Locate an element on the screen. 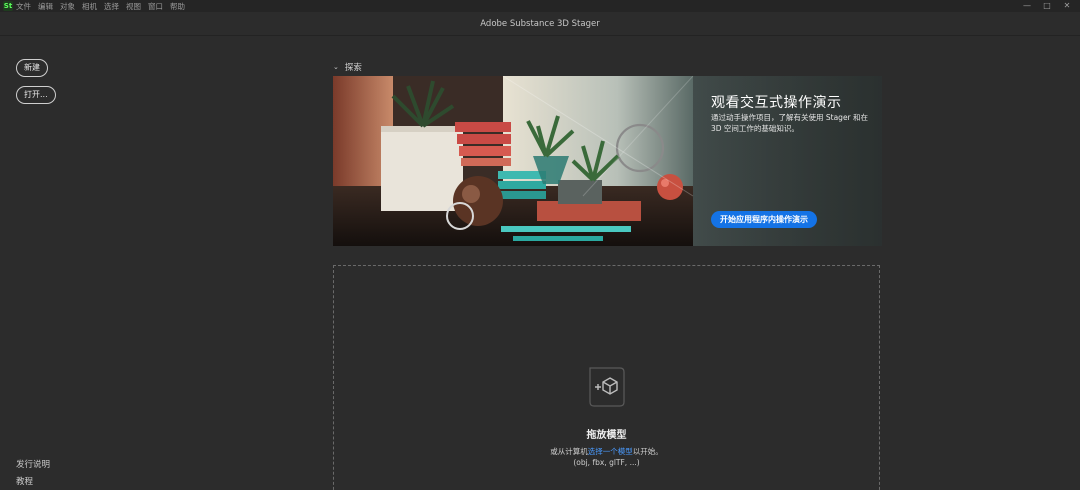 Image resolution: width=1080 pixels, height=490 pixels. window-title: Adobe Substance 3D Stager is located at coordinates (540, 23).